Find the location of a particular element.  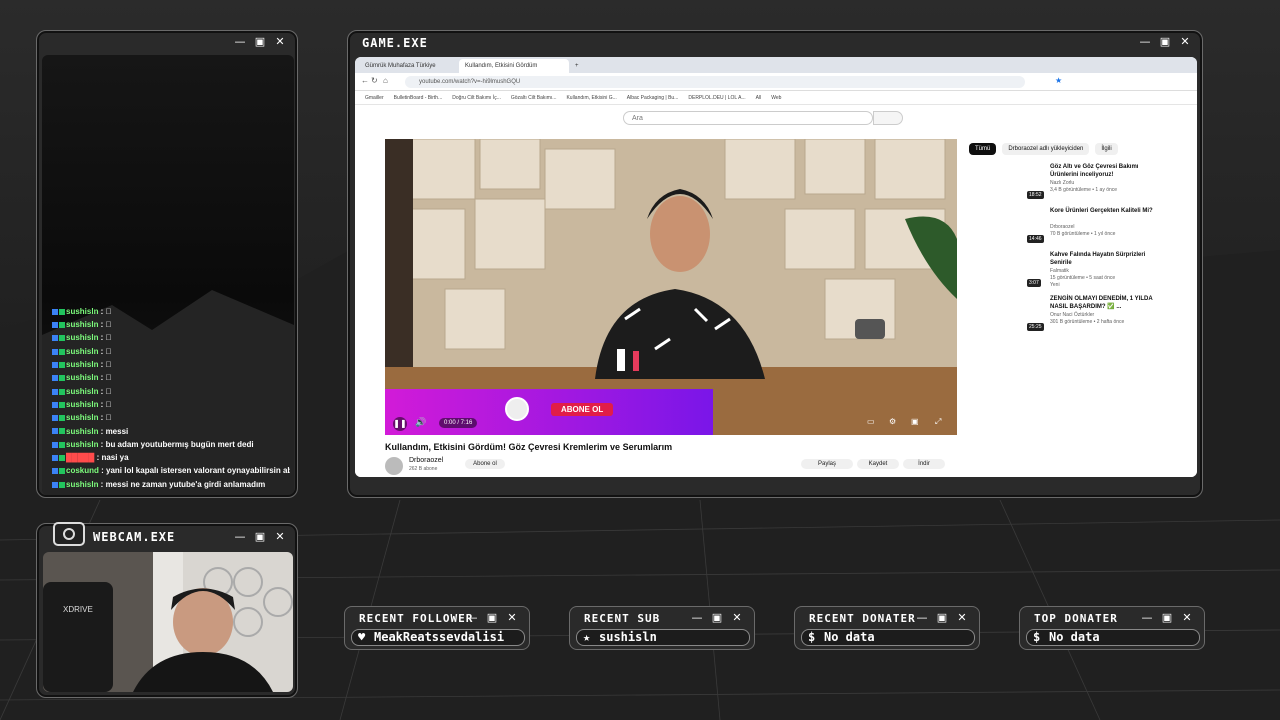

back-icon: ← is located at coordinates (365, 80).